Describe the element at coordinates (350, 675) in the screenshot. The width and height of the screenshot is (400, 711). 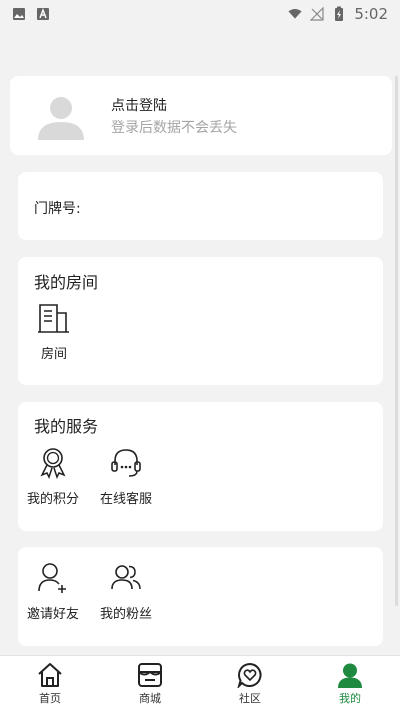
I see `person-icon` at that location.